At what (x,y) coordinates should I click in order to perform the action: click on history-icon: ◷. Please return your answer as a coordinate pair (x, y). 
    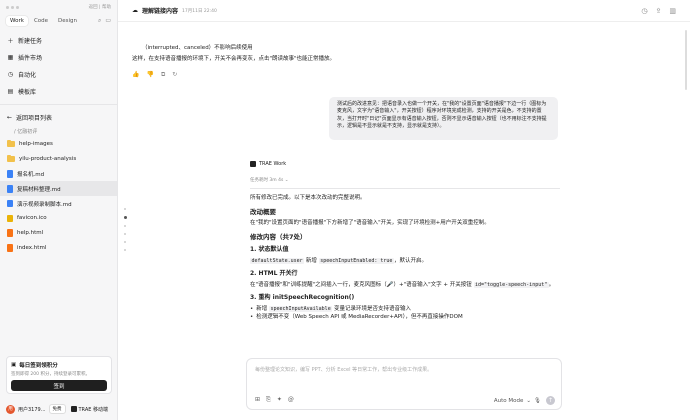
    Looking at the image, I should click on (644, 11).